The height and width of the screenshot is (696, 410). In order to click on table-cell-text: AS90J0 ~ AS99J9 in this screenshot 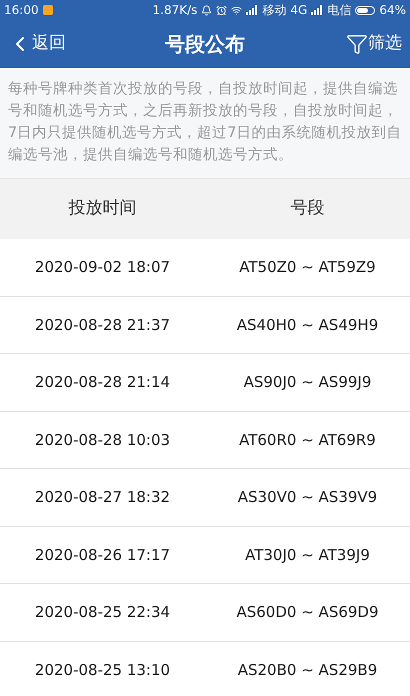, I will do `click(307, 382)`.